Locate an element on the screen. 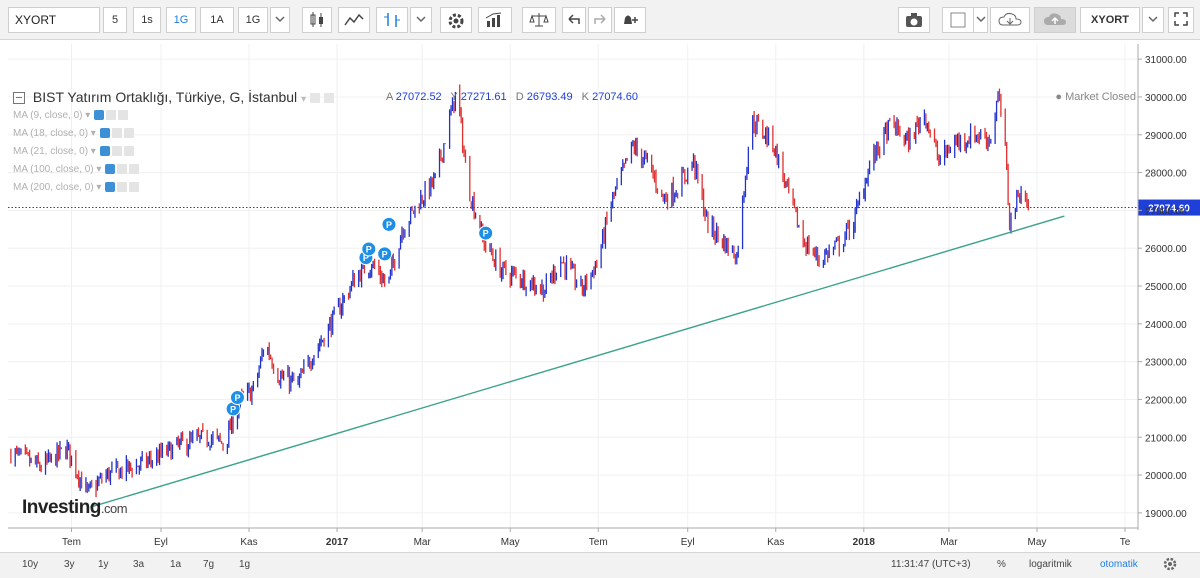 This screenshot has width=1200, height=578. interval-1g-alt-button: 1G is located at coordinates (253, 20).